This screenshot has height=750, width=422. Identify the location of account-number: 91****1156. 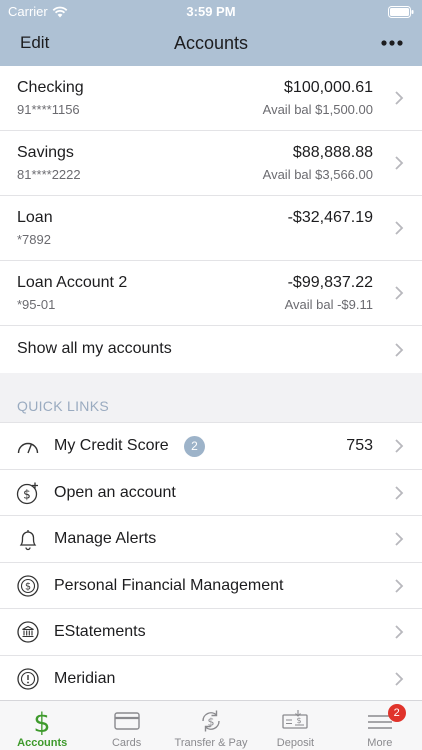
(48, 109).